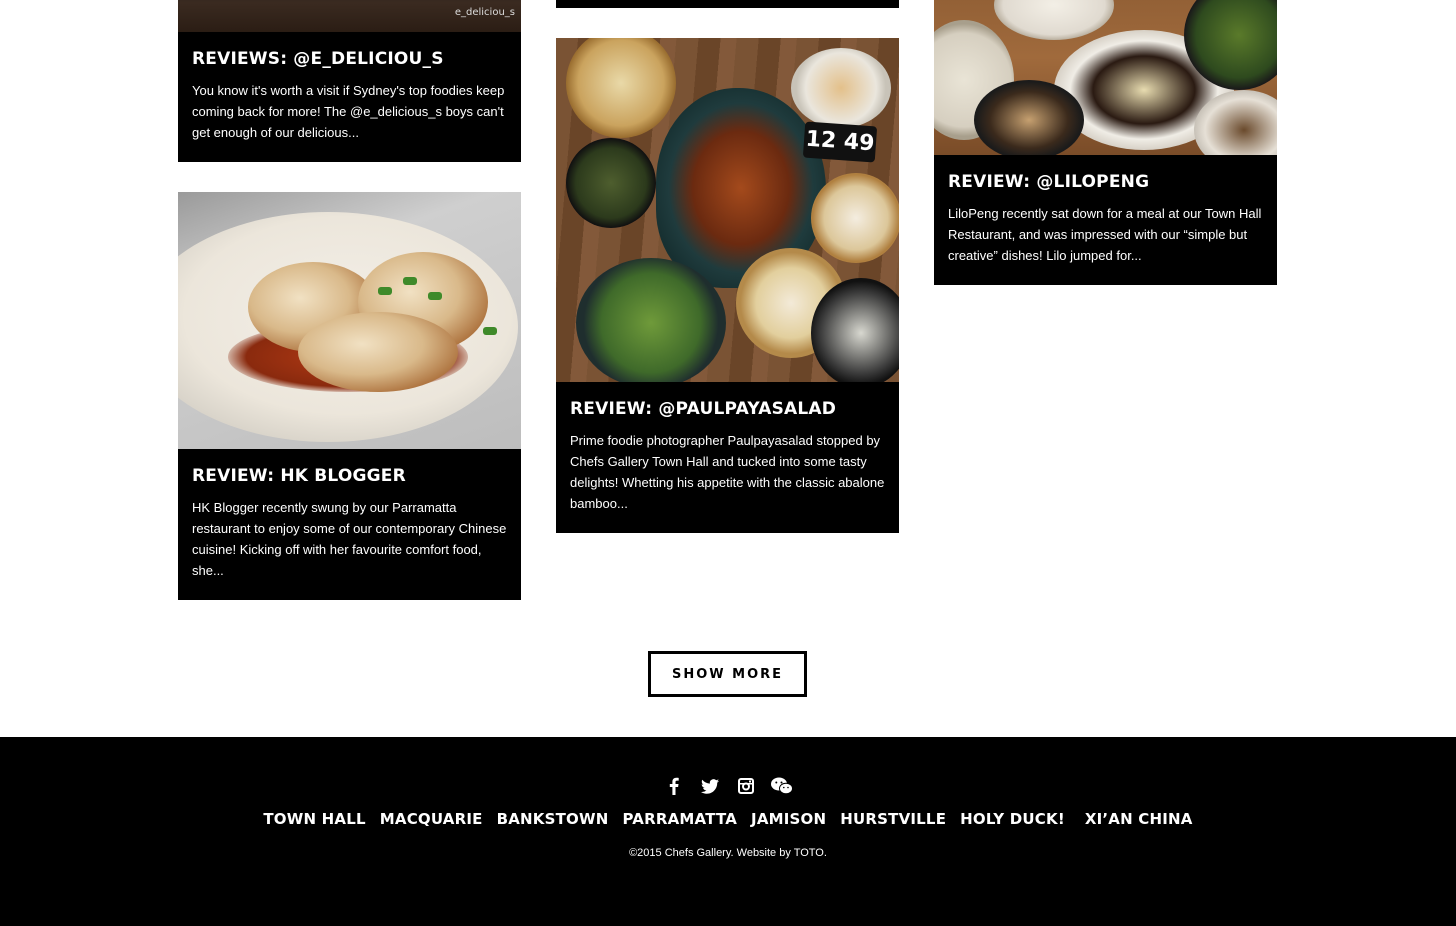 The height and width of the screenshot is (926, 1456). What do you see at coordinates (746, 786) in the screenshot?
I see `instagram-icon` at bounding box center [746, 786].